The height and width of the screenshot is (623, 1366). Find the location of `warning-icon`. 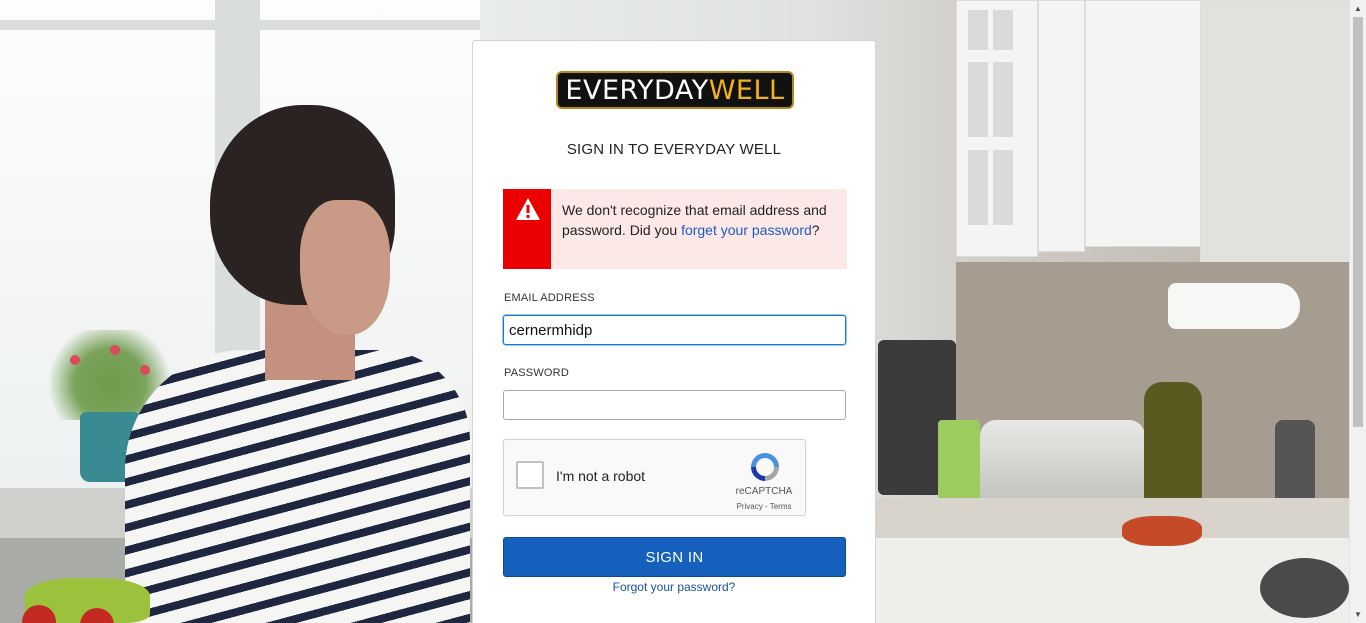

warning-icon is located at coordinates (528, 209).